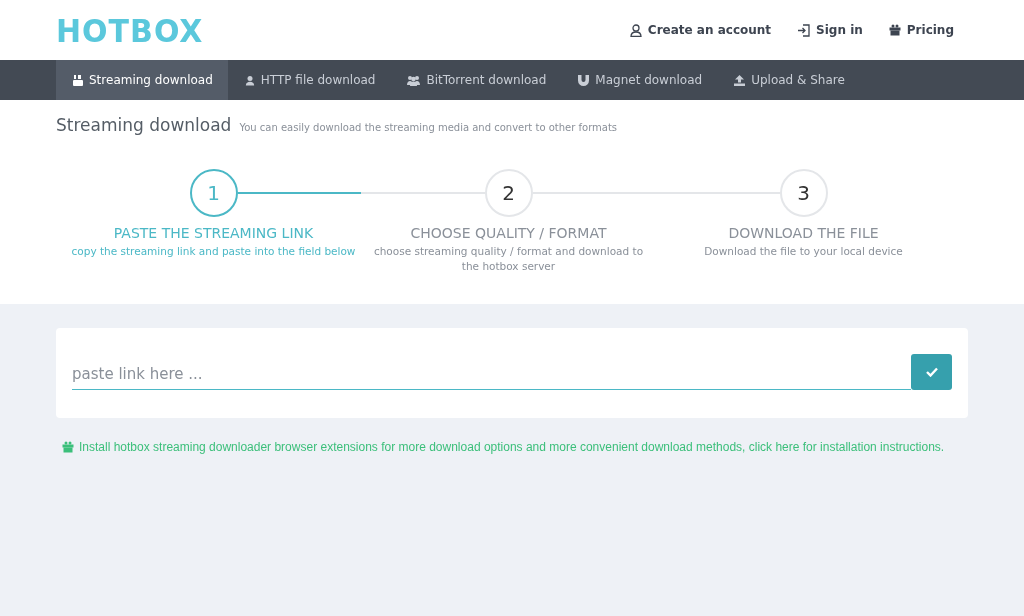 This screenshot has height=616, width=1024. I want to click on nav-tab: HTTP file download, so click(309, 80).